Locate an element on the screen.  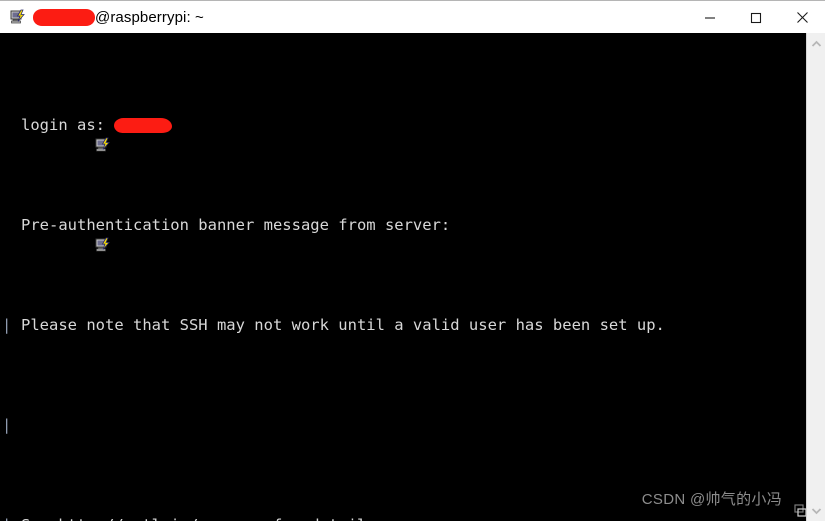
maximize-button is located at coordinates (756, 17).